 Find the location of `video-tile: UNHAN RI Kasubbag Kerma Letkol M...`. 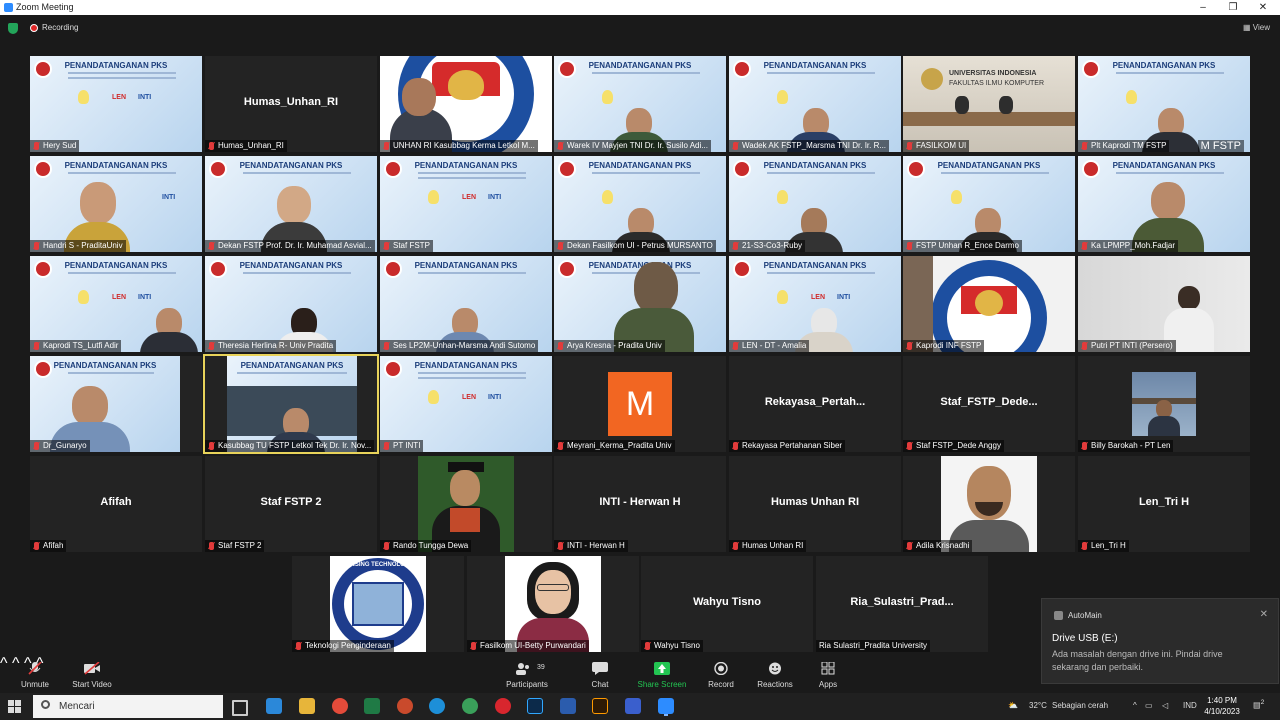

video-tile: UNHAN RI Kasubbag Kerma Letkol M... is located at coordinates (466, 104).